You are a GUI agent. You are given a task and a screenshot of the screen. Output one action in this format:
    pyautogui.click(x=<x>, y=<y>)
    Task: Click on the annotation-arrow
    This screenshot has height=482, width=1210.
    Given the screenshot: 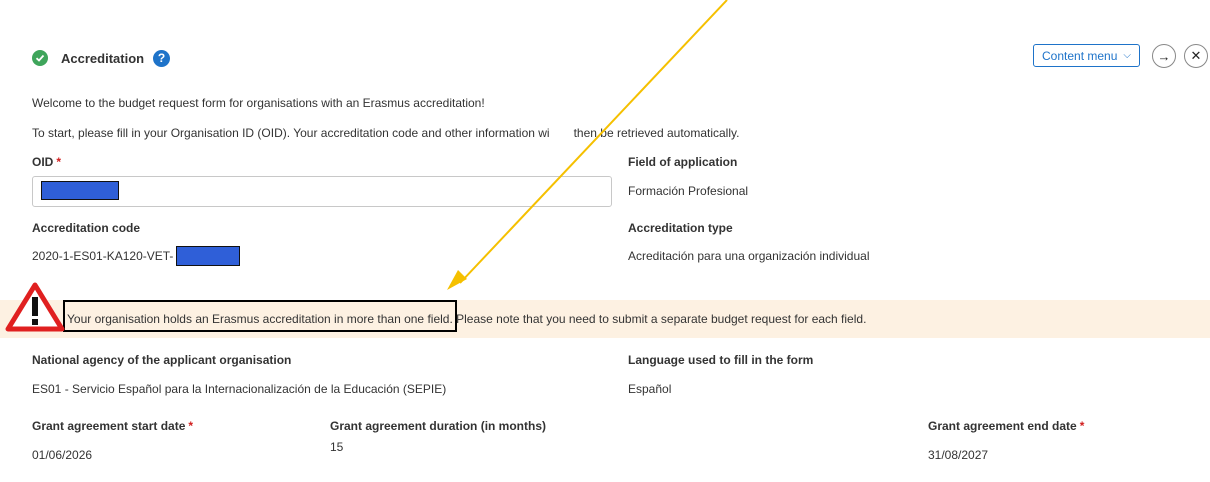 What is the action you would take?
    pyautogui.click(x=587, y=145)
    